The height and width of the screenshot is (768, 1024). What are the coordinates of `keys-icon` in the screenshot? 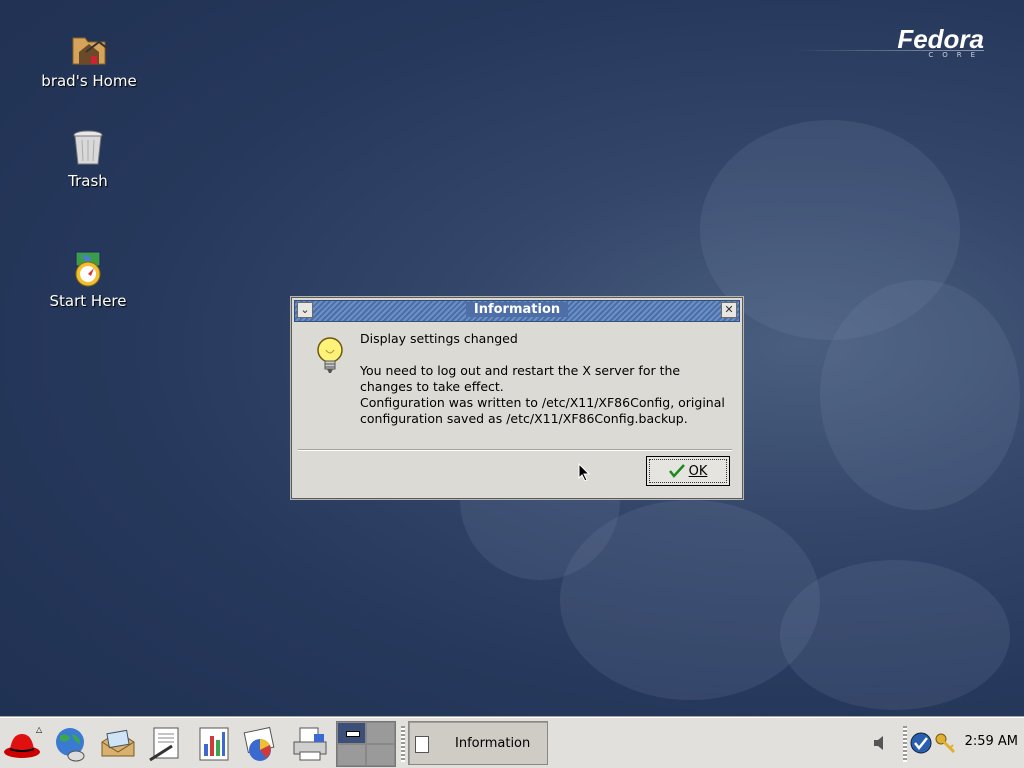 It's located at (945, 743).